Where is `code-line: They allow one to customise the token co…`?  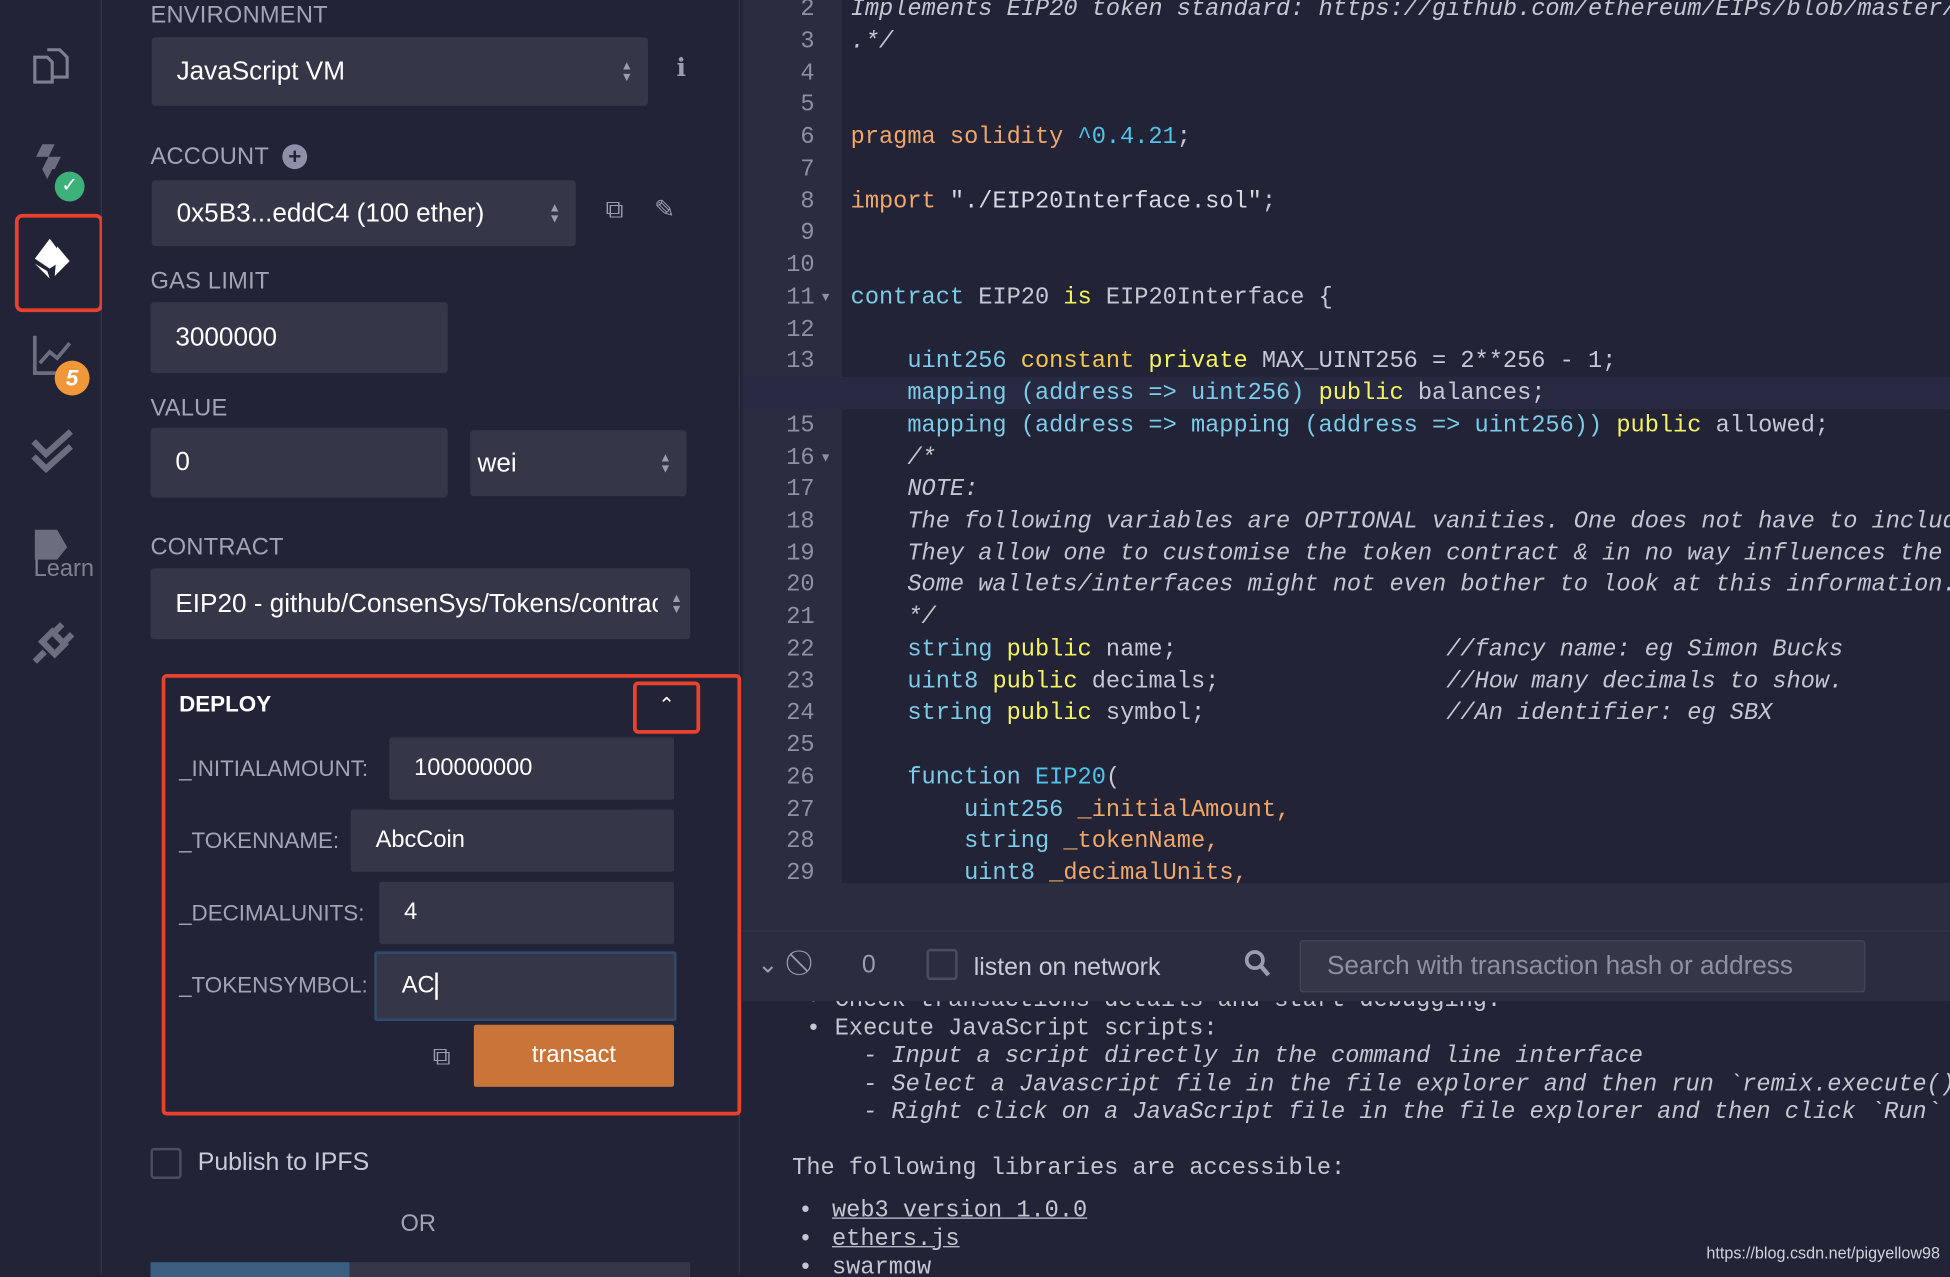
code-line: They allow one to customise the token co… is located at coordinates (1400, 553).